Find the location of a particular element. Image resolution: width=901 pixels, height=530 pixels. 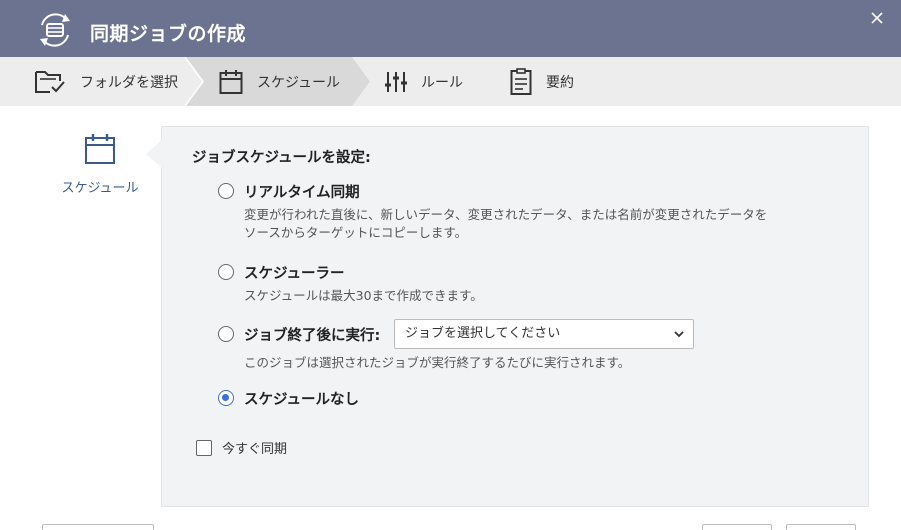

footer-button-right is located at coordinates (821, 527).